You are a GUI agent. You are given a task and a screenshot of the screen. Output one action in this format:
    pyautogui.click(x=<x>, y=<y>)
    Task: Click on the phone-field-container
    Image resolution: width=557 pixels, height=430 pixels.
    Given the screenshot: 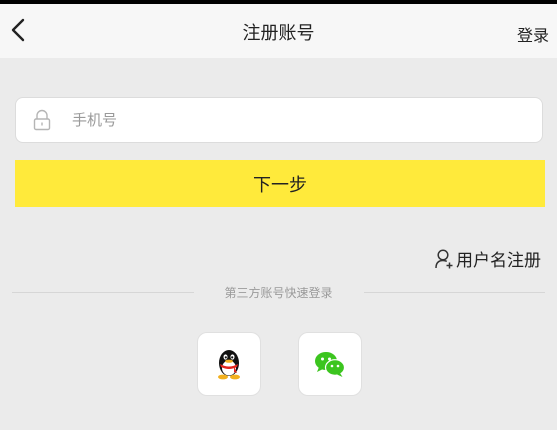 What is the action you would take?
    pyautogui.click(x=279, y=120)
    